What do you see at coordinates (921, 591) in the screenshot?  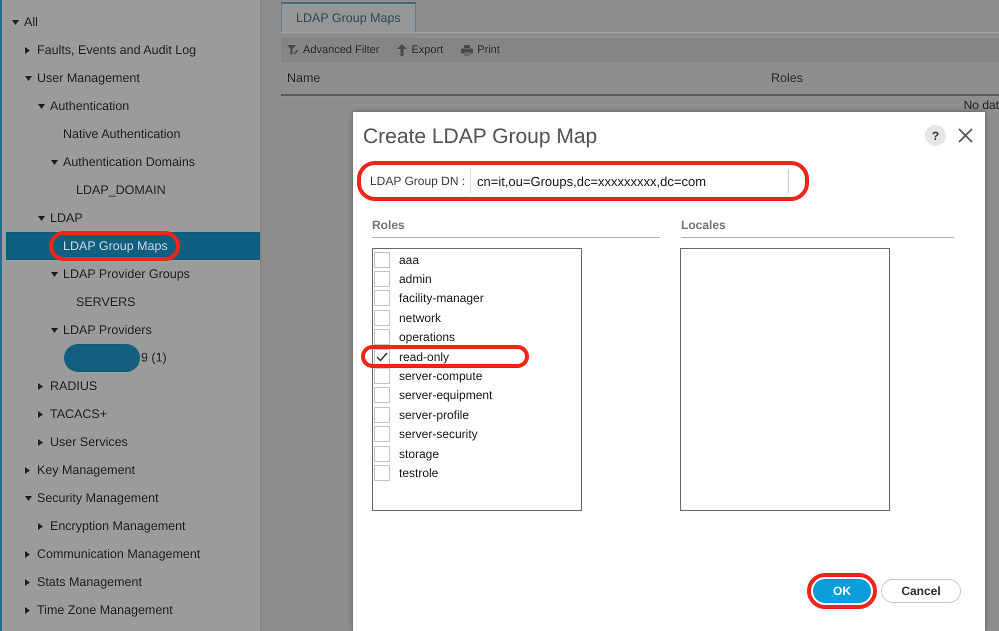 I see `dialog-button: Cancel` at bounding box center [921, 591].